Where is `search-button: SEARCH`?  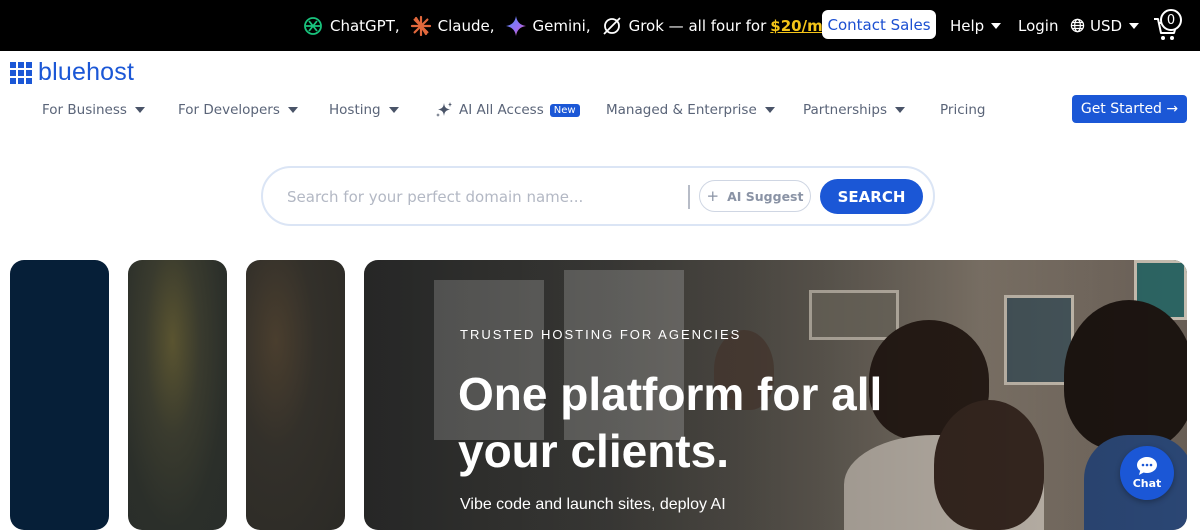
search-button: SEARCH is located at coordinates (871, 196).